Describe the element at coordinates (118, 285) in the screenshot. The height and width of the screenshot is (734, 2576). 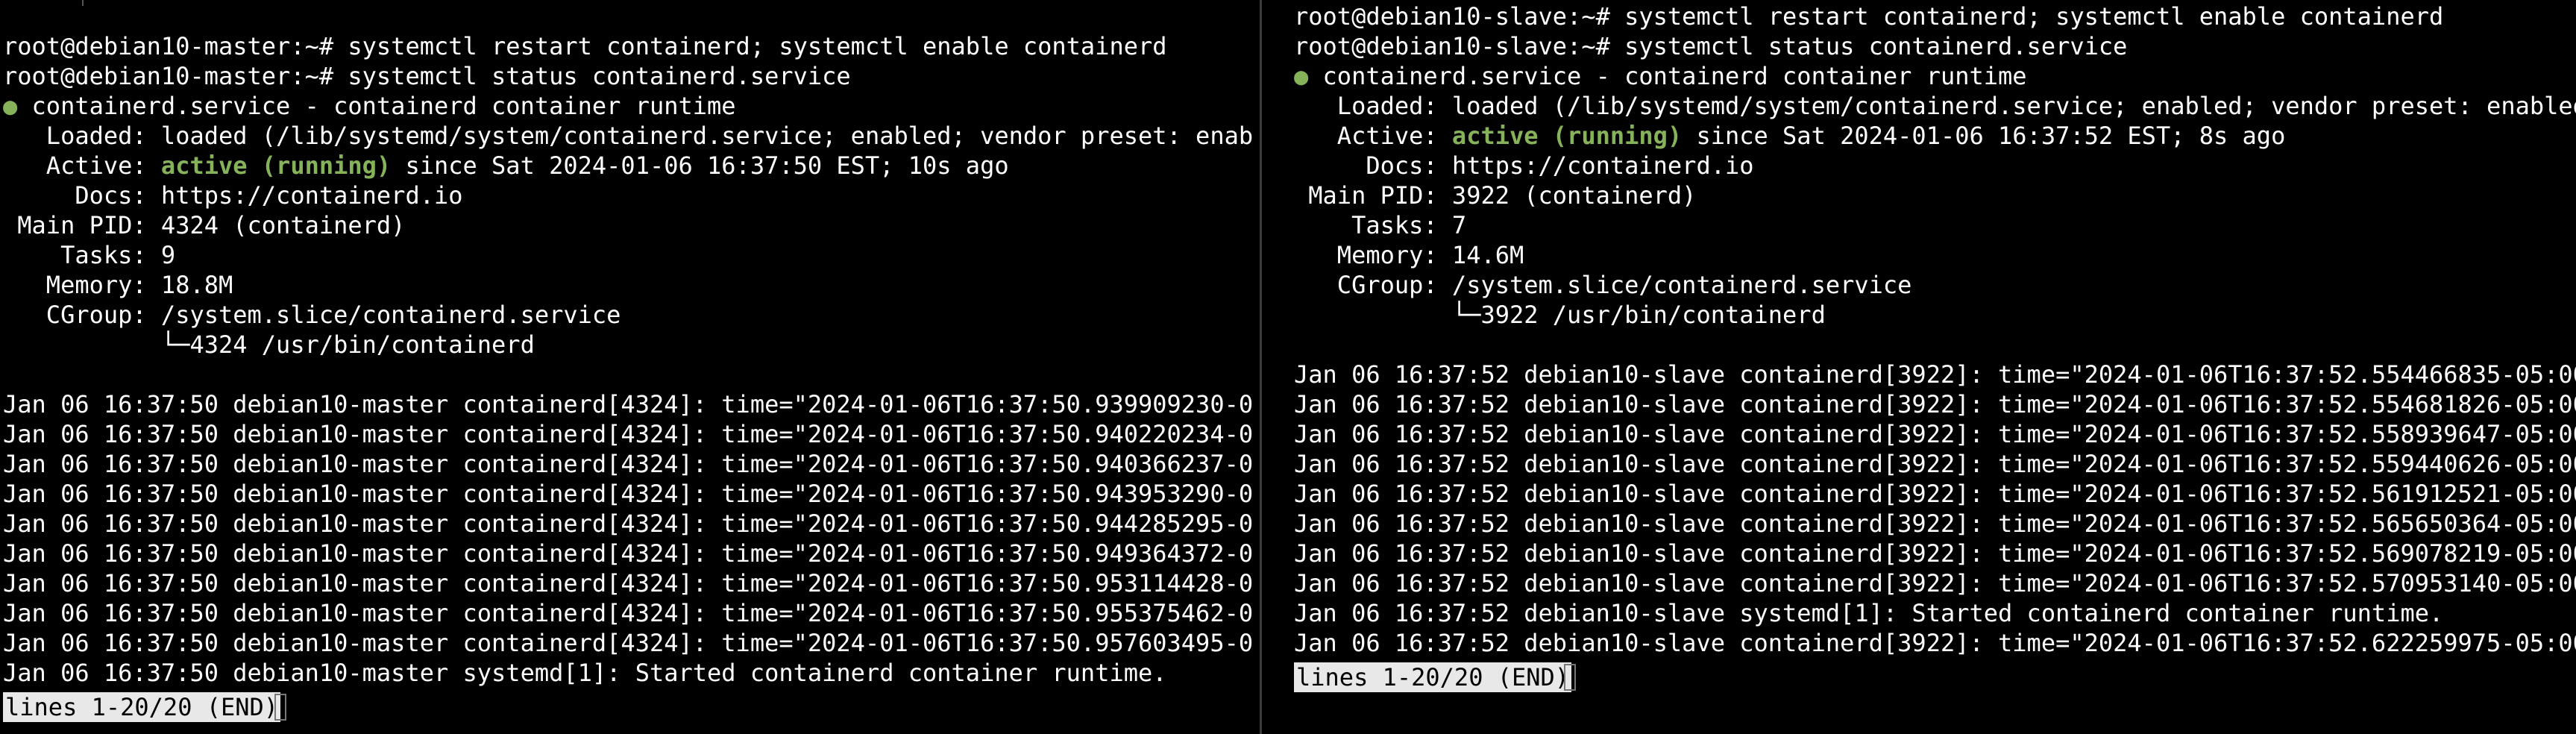
I see `memory-line: Memory: 18.8M` at that location.